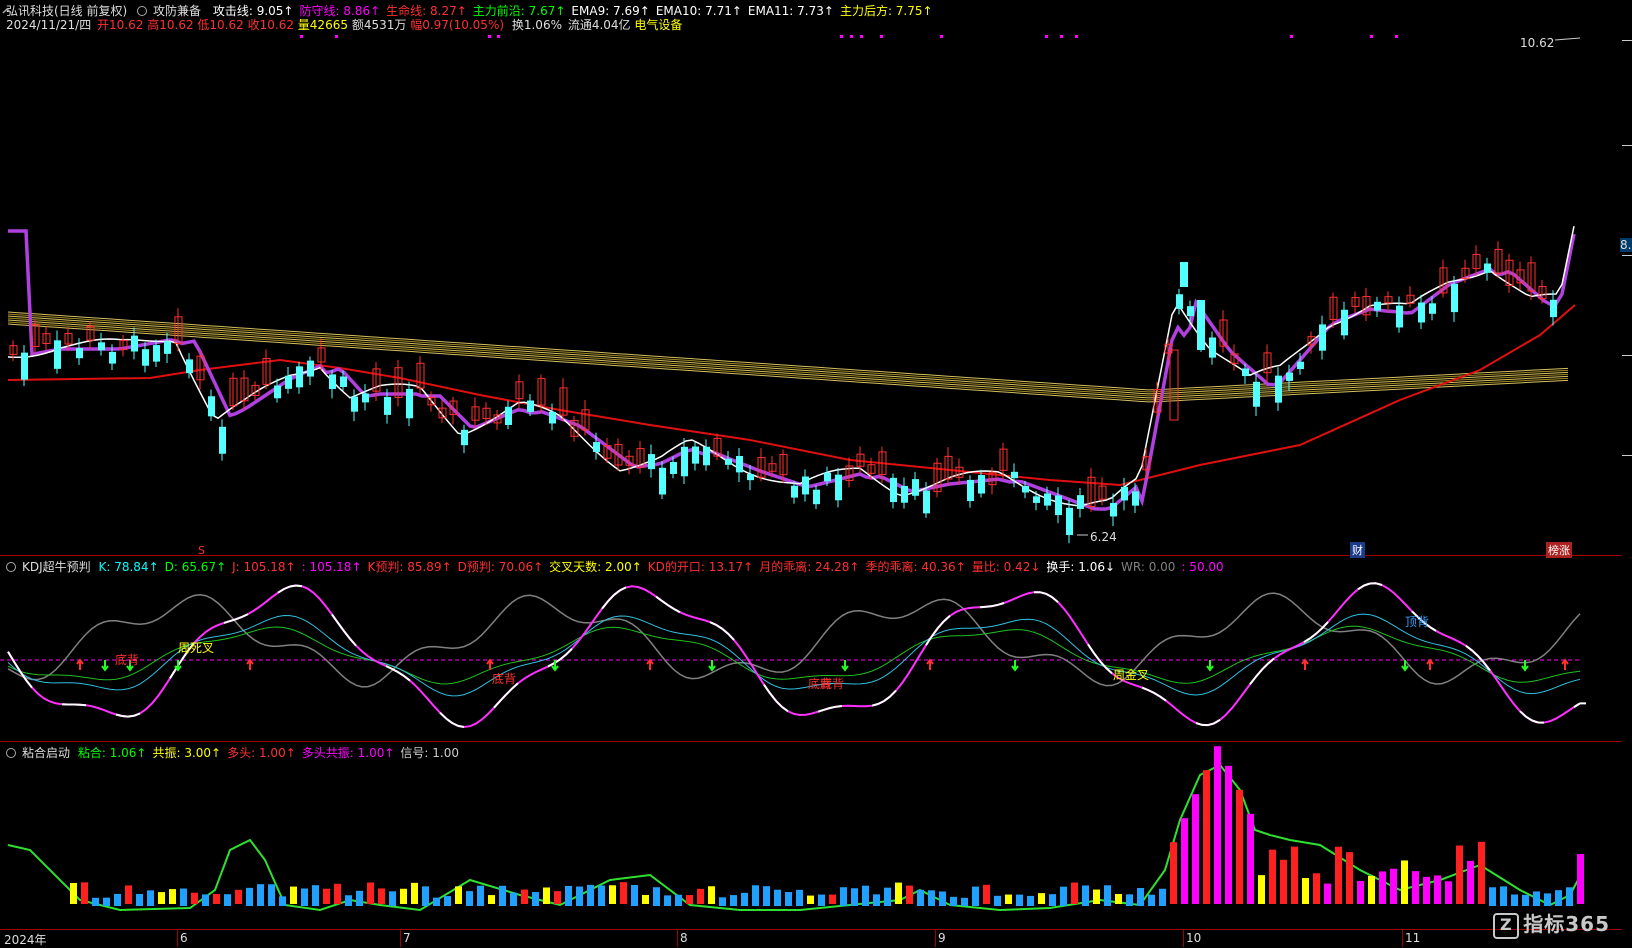 The height and width of the screenshot is (948, 1632). Describe the element at coordinates (1357, 550) in the screenshot. I see `mark-cai: 财` at that location.